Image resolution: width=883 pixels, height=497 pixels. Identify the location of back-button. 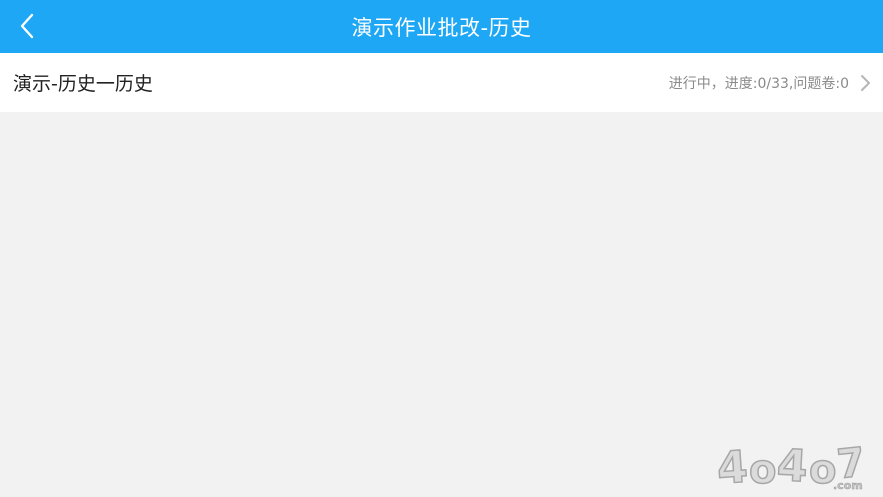
(27, 26).